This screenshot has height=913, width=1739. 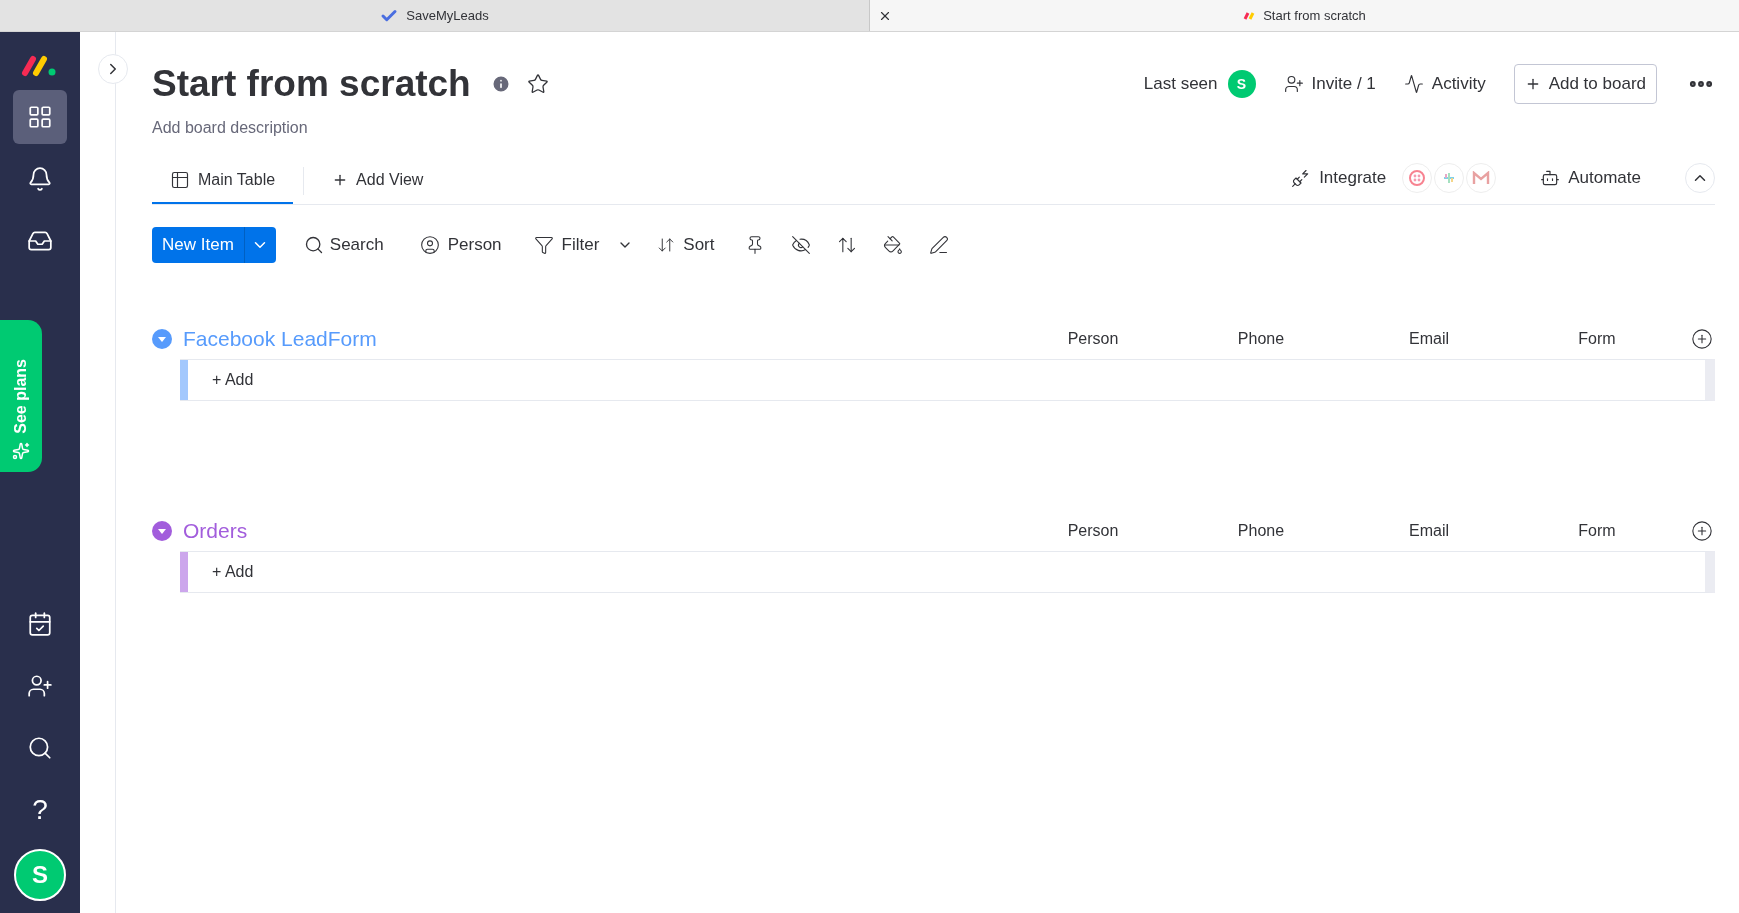 I want to click on add-view-button: Add View, so click(x=378, y=181).